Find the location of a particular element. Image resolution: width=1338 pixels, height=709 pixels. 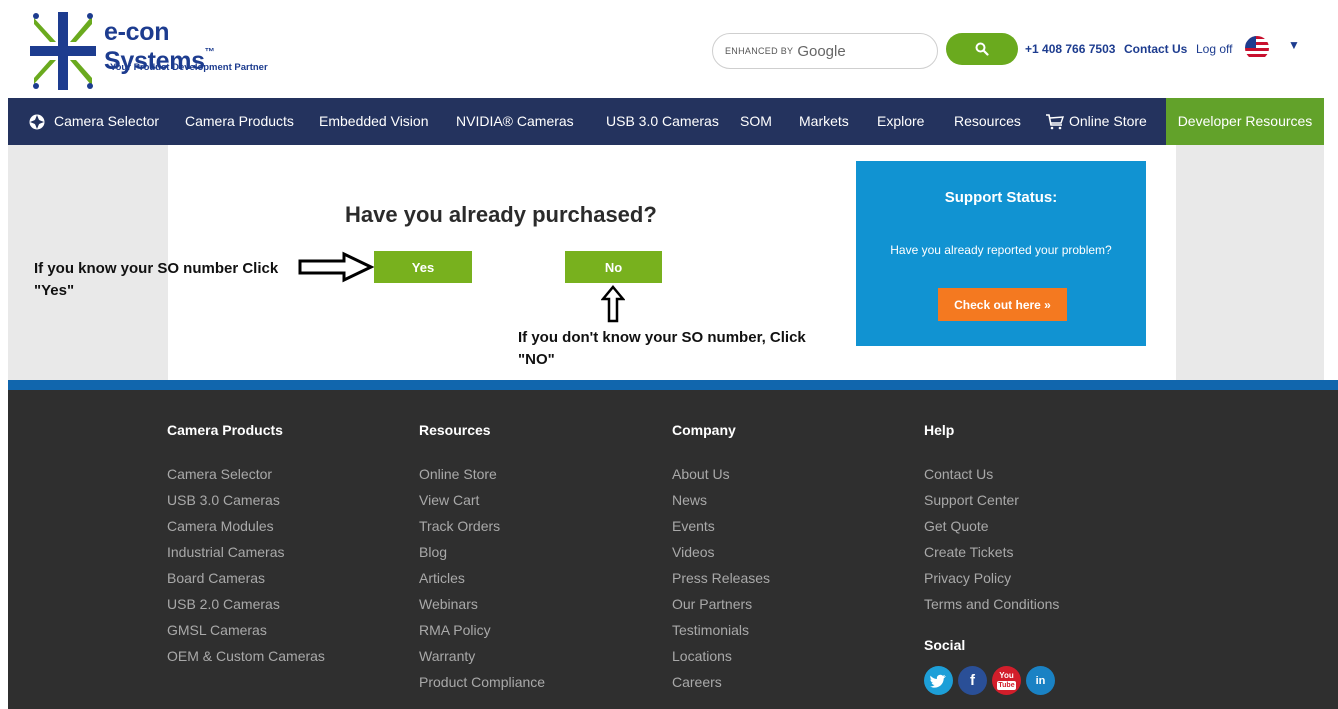

facebook-icon: f is located at coordinates (972, 680).